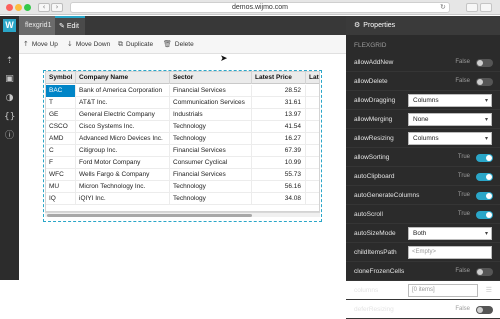 The width and height of the screenshot is (500, 319). I want to click on horizontal-scrollbar, so click(182, 214).